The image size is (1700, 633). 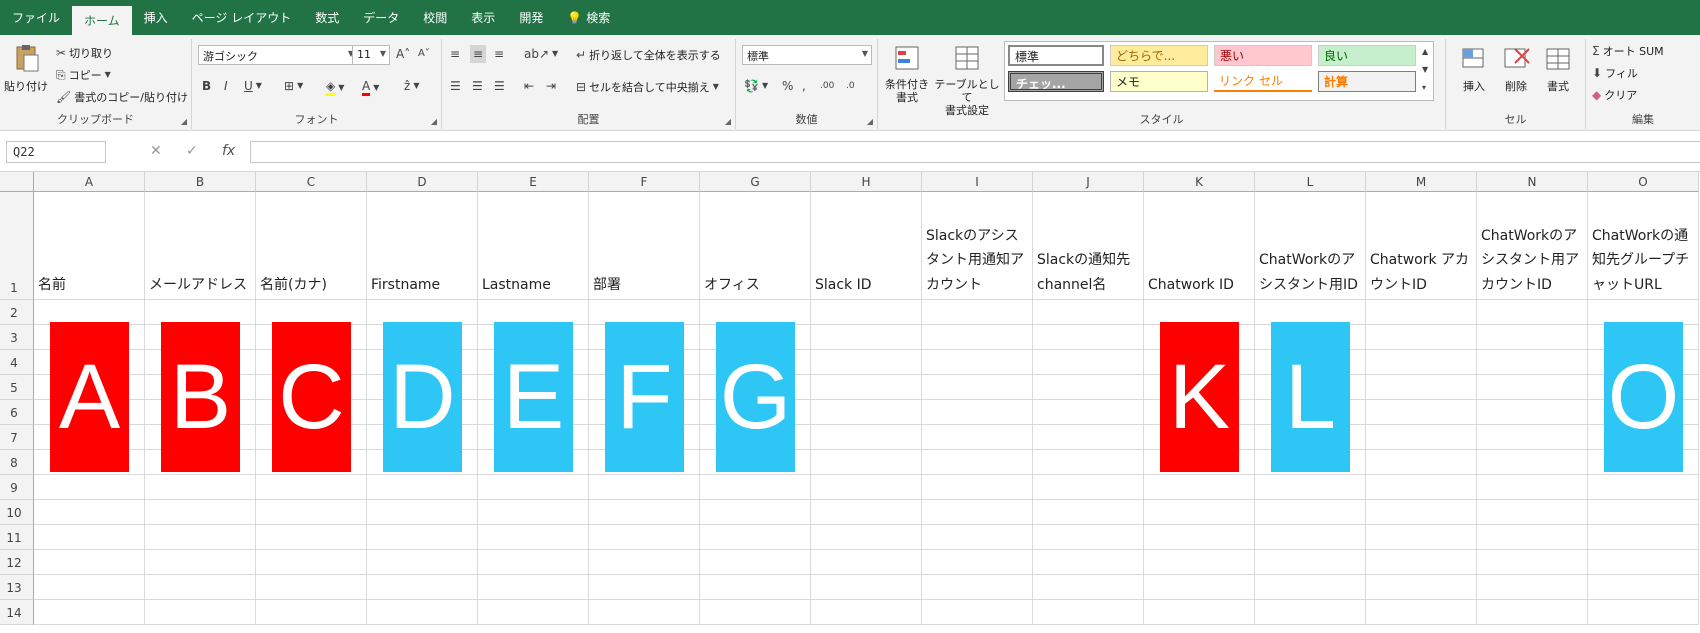 What do you see at coordinates (311, 587) in the screenshot?
I see `cell-c13` at bounding box center [311, 587].